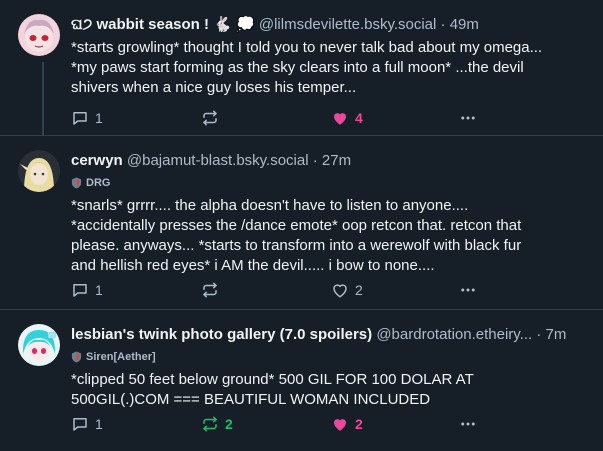  I want to click on thread-line, so click(43, 99).